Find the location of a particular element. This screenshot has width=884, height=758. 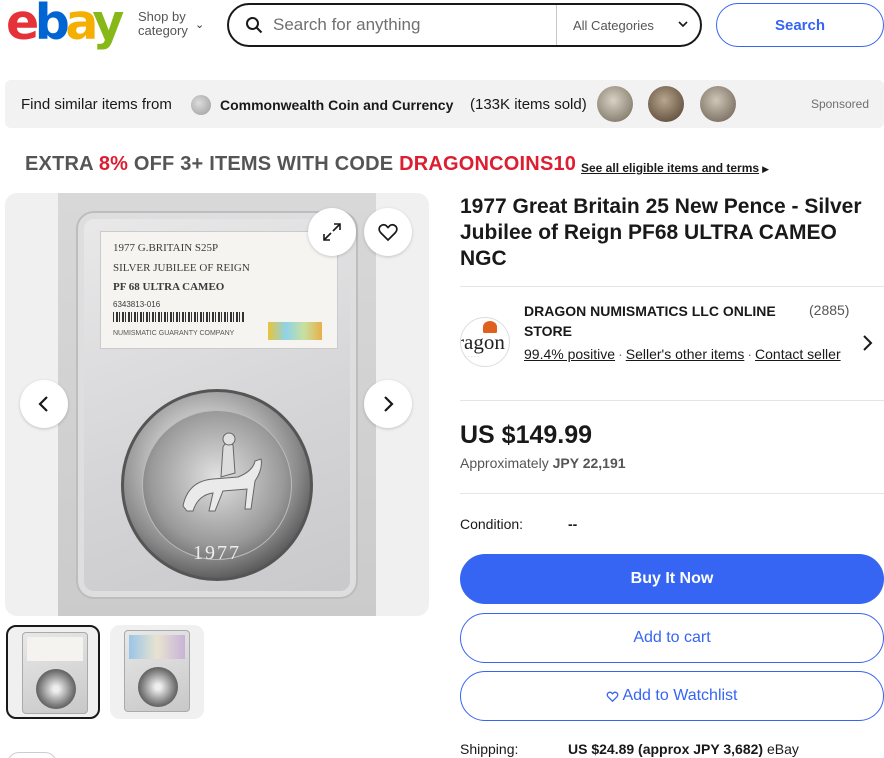

similar-items-label: Find similar items from is located at coordinates (96, 104).